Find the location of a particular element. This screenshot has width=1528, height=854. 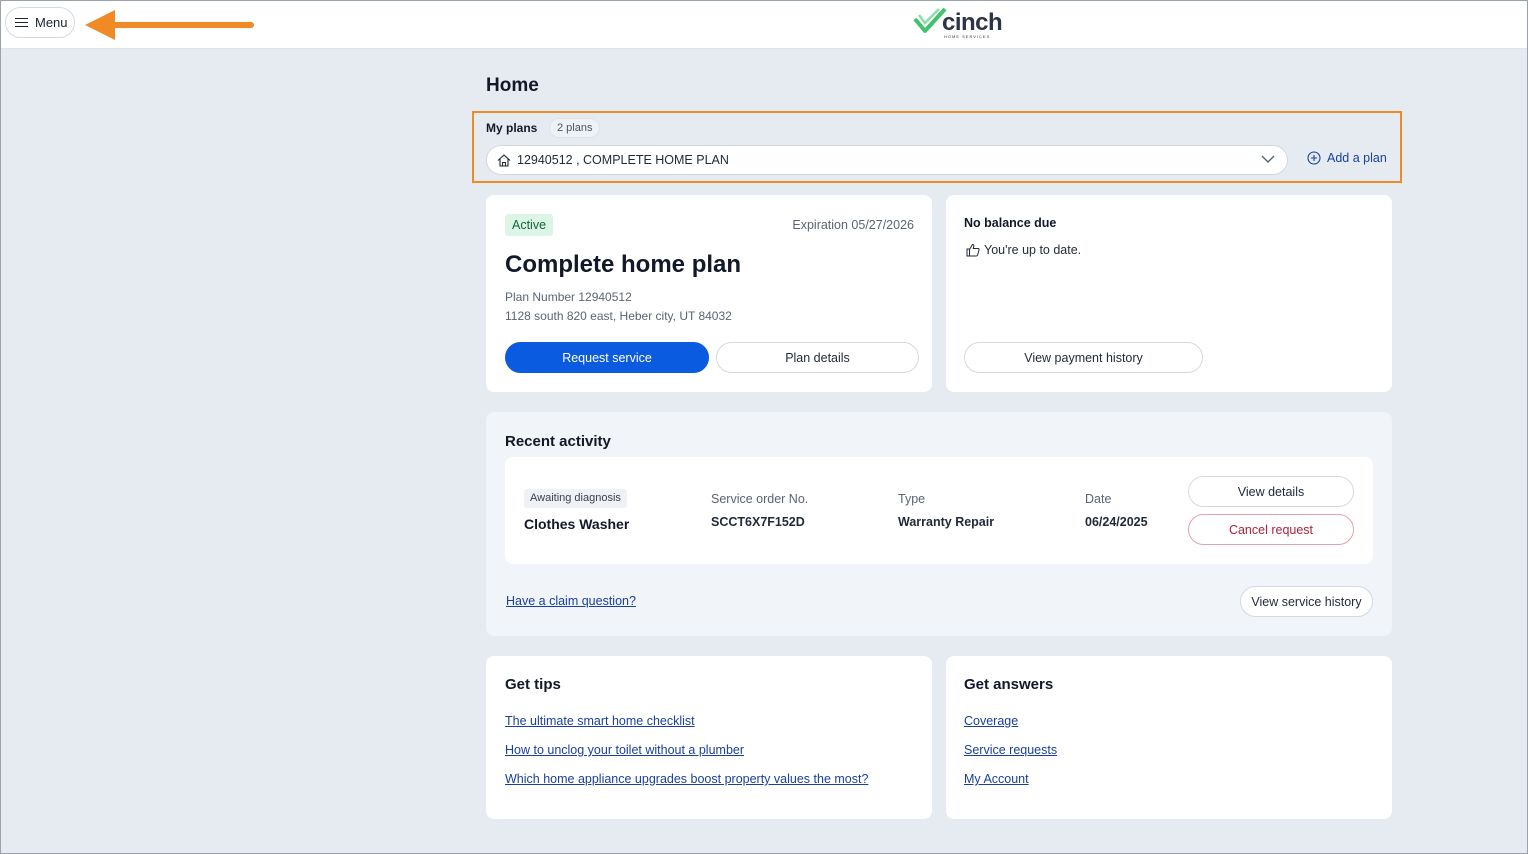

request-service-button: Request service is located at coordinates (607, 357).